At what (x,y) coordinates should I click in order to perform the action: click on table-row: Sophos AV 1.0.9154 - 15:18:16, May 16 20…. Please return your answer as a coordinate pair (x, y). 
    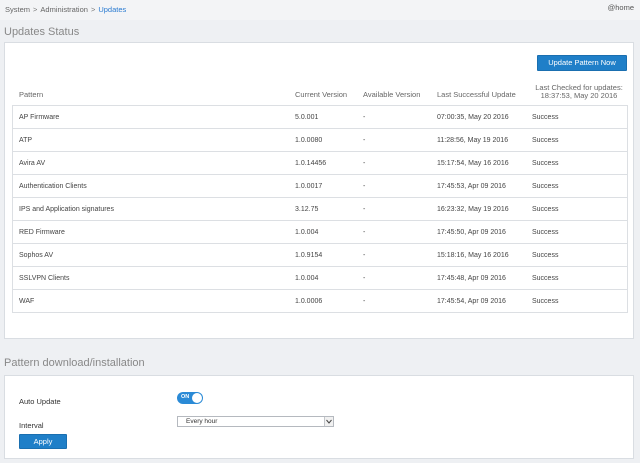
    Looking at the image, I should click on (320, 255).